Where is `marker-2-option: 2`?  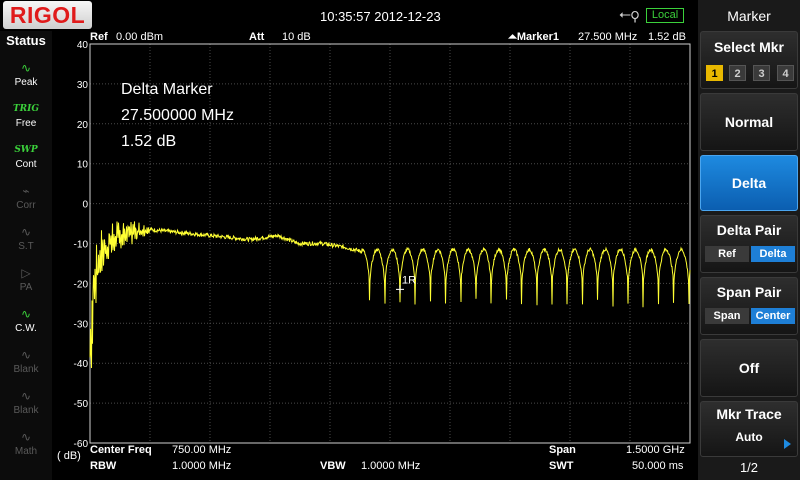
marker-2-option: 2 is located at coordinates (737, 73).